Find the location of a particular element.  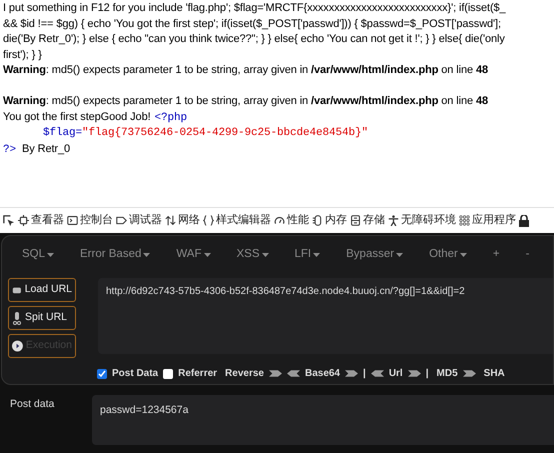

menu-item: - is located at coordinates (528, 255).